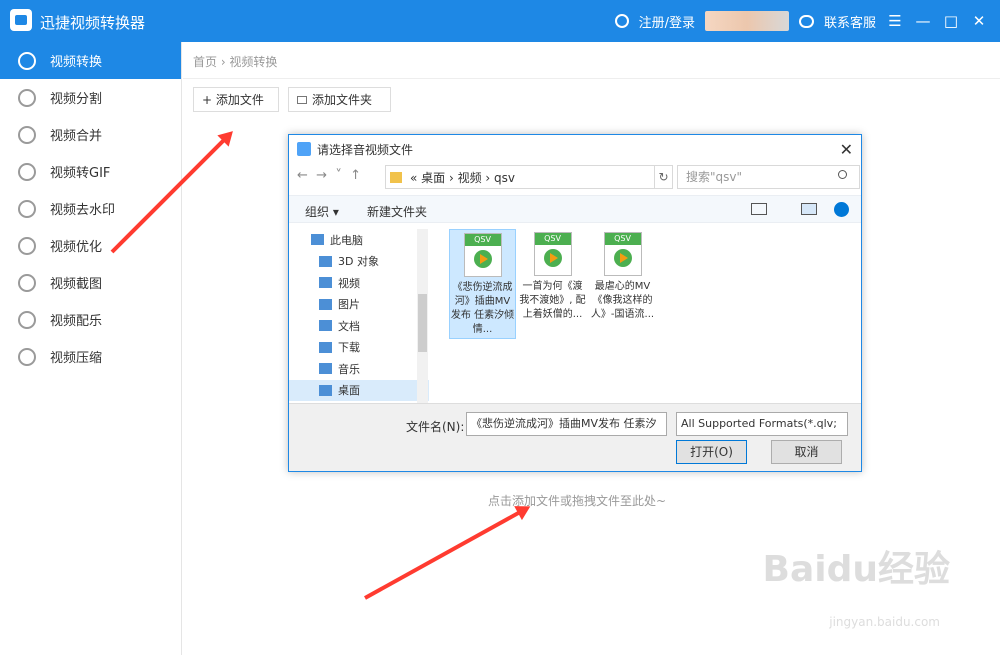 The width and height of the screenshot is (1000, 655). I want to click on refresh-icon: ↻, so click(664, 177).